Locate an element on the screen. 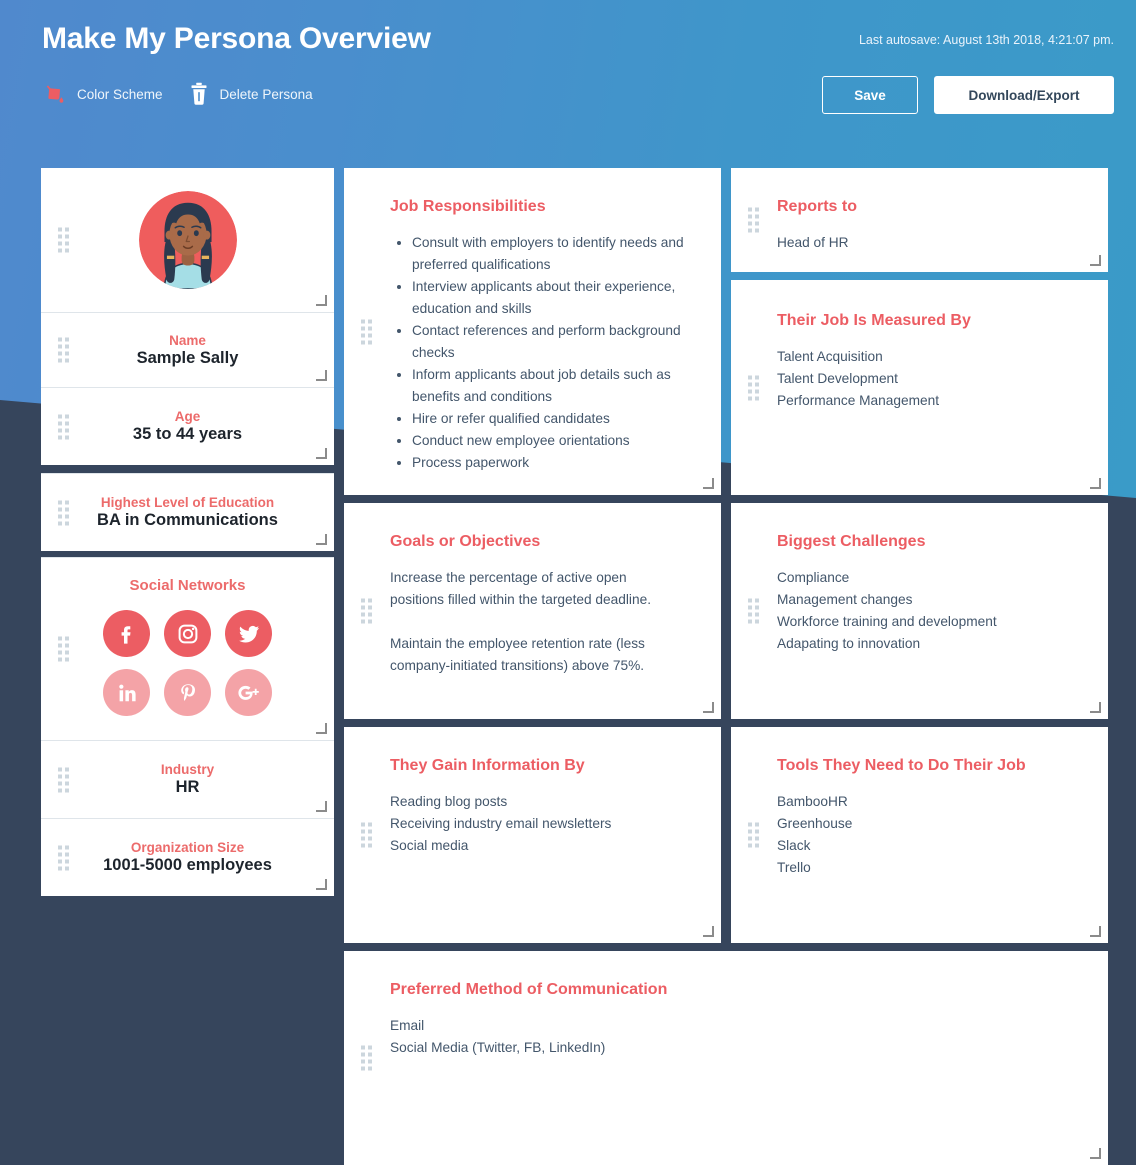 This screenshot has width=1136, height=1165. field-value-name: Sample Sally is located at coordinates (188, 358).